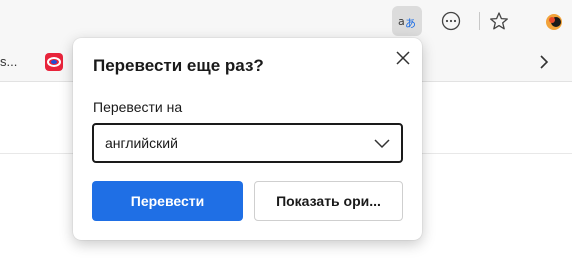  I want to click on favorite-button, so click(499, 21).